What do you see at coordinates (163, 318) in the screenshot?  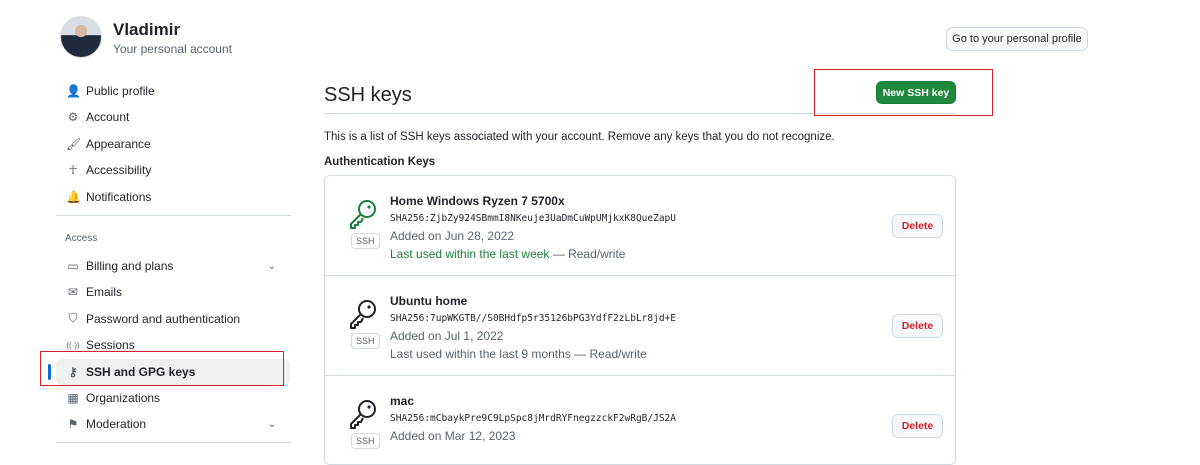 I see `sidebar-item-label: Password and authentication` at bounding box center [163, 318].